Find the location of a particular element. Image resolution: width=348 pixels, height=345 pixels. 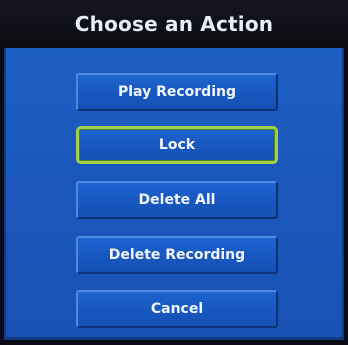

lock-label: Lock is located at coordinates (177, 145).